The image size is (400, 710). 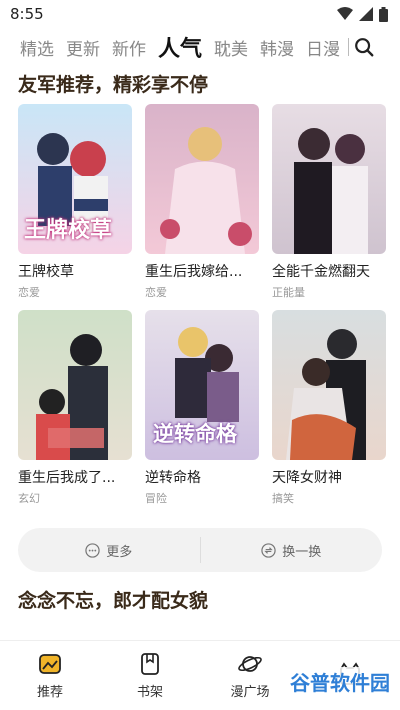 I want to click on tab-korean: 韩漫, so click(x=277, y=47).